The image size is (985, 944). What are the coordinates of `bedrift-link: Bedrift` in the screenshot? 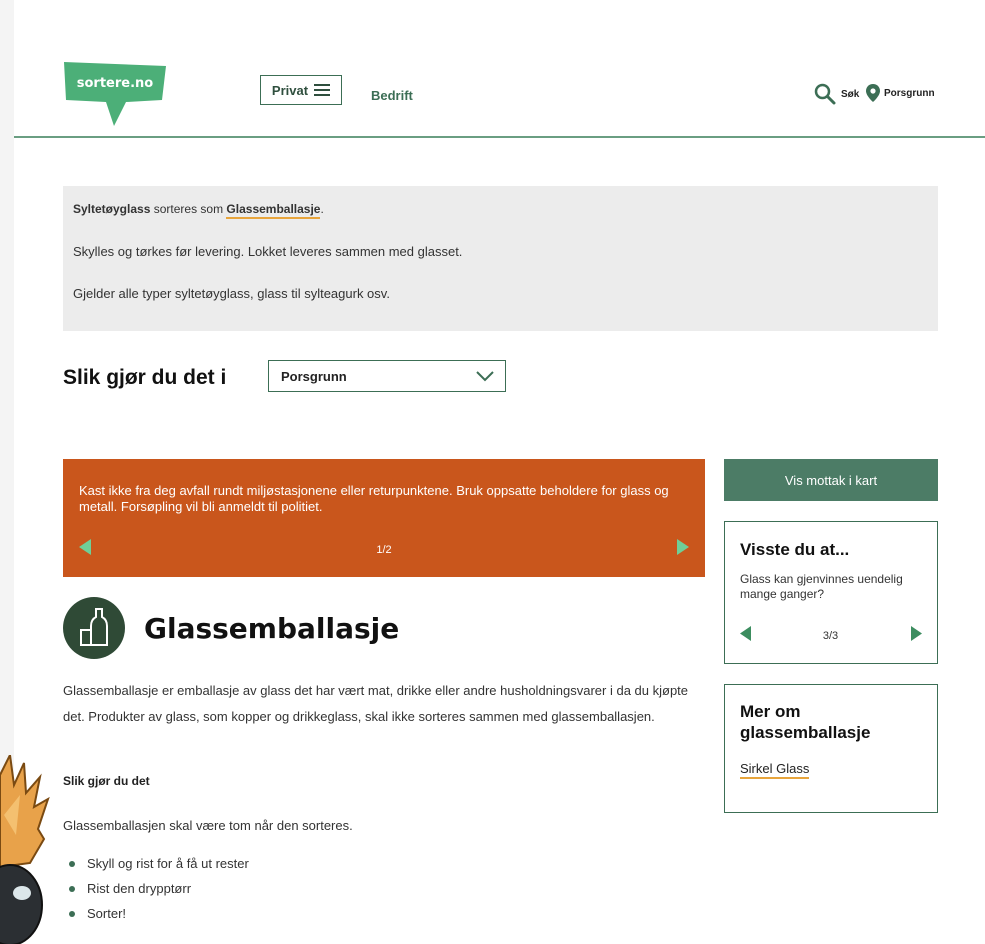 It's located at (392, 95).